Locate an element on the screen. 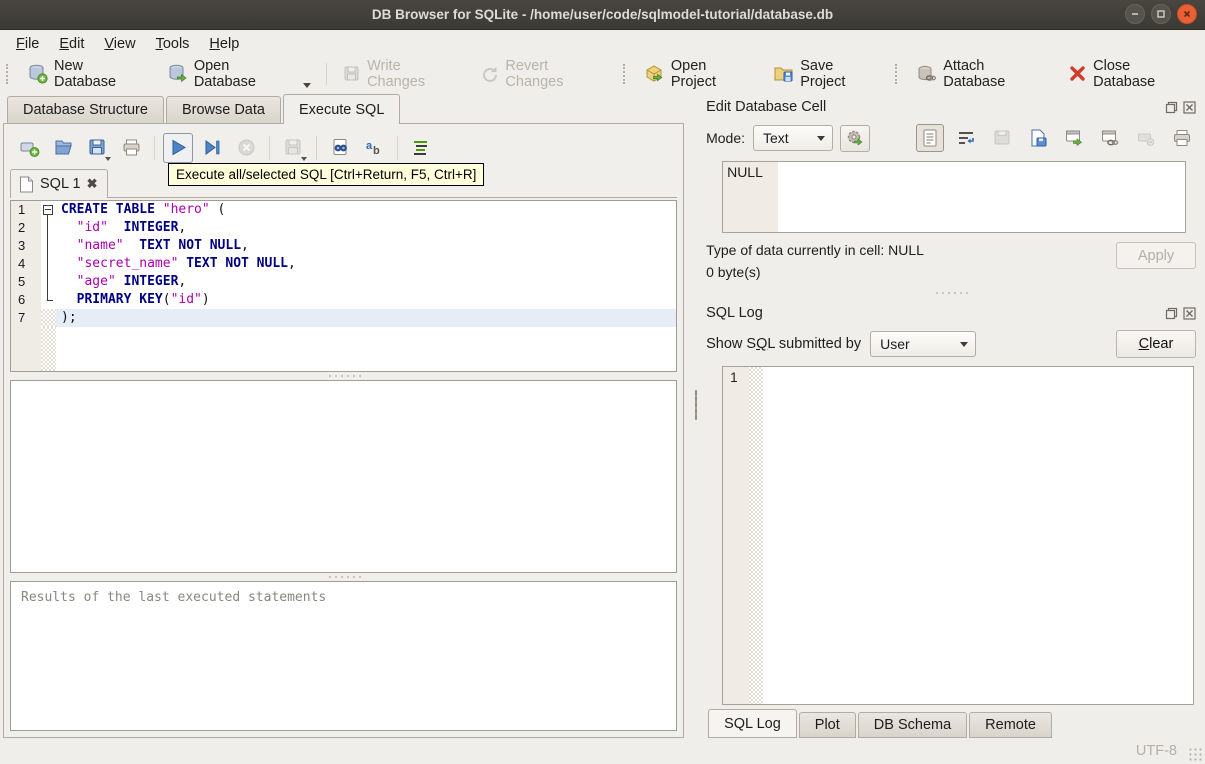 This screenshot has width=1205, height=764. find-button is located at coordinates (340, 148).